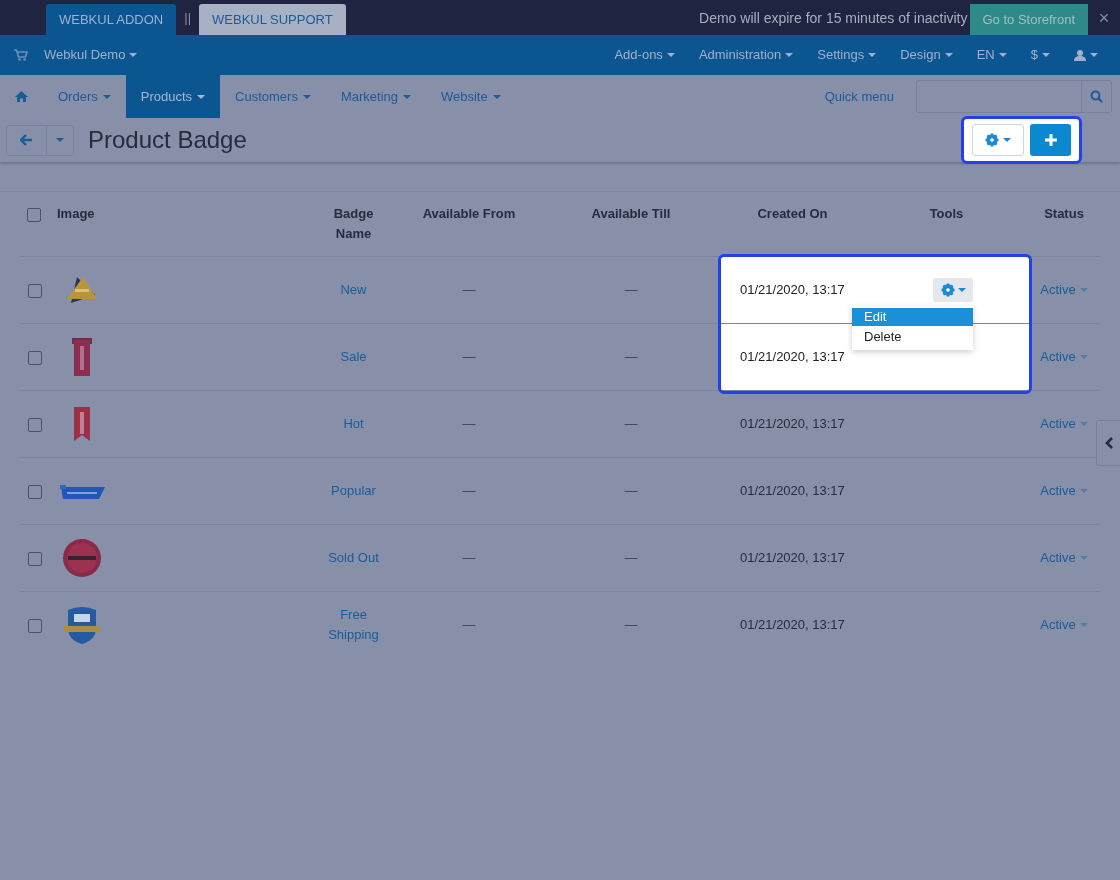 The image size is (1120, 880). I want to click on badge-name-link: New, so click(353, 290).